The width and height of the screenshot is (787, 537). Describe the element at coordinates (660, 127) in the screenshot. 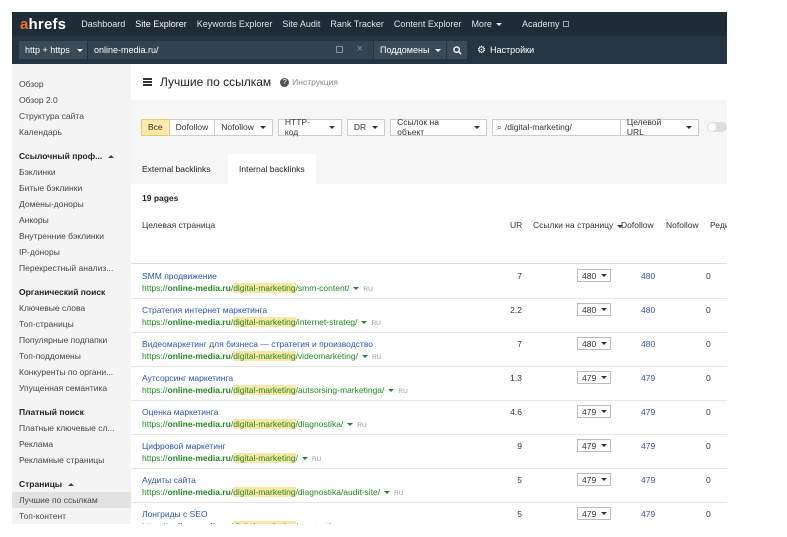

I see `target-url-select: Целевой URL` at that location.